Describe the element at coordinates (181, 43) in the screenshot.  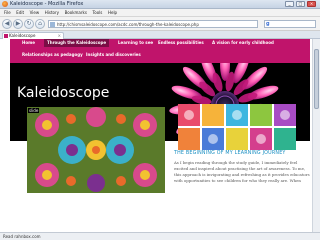
I see `nav-endless-possibilities: Endless possibilities` at that location.